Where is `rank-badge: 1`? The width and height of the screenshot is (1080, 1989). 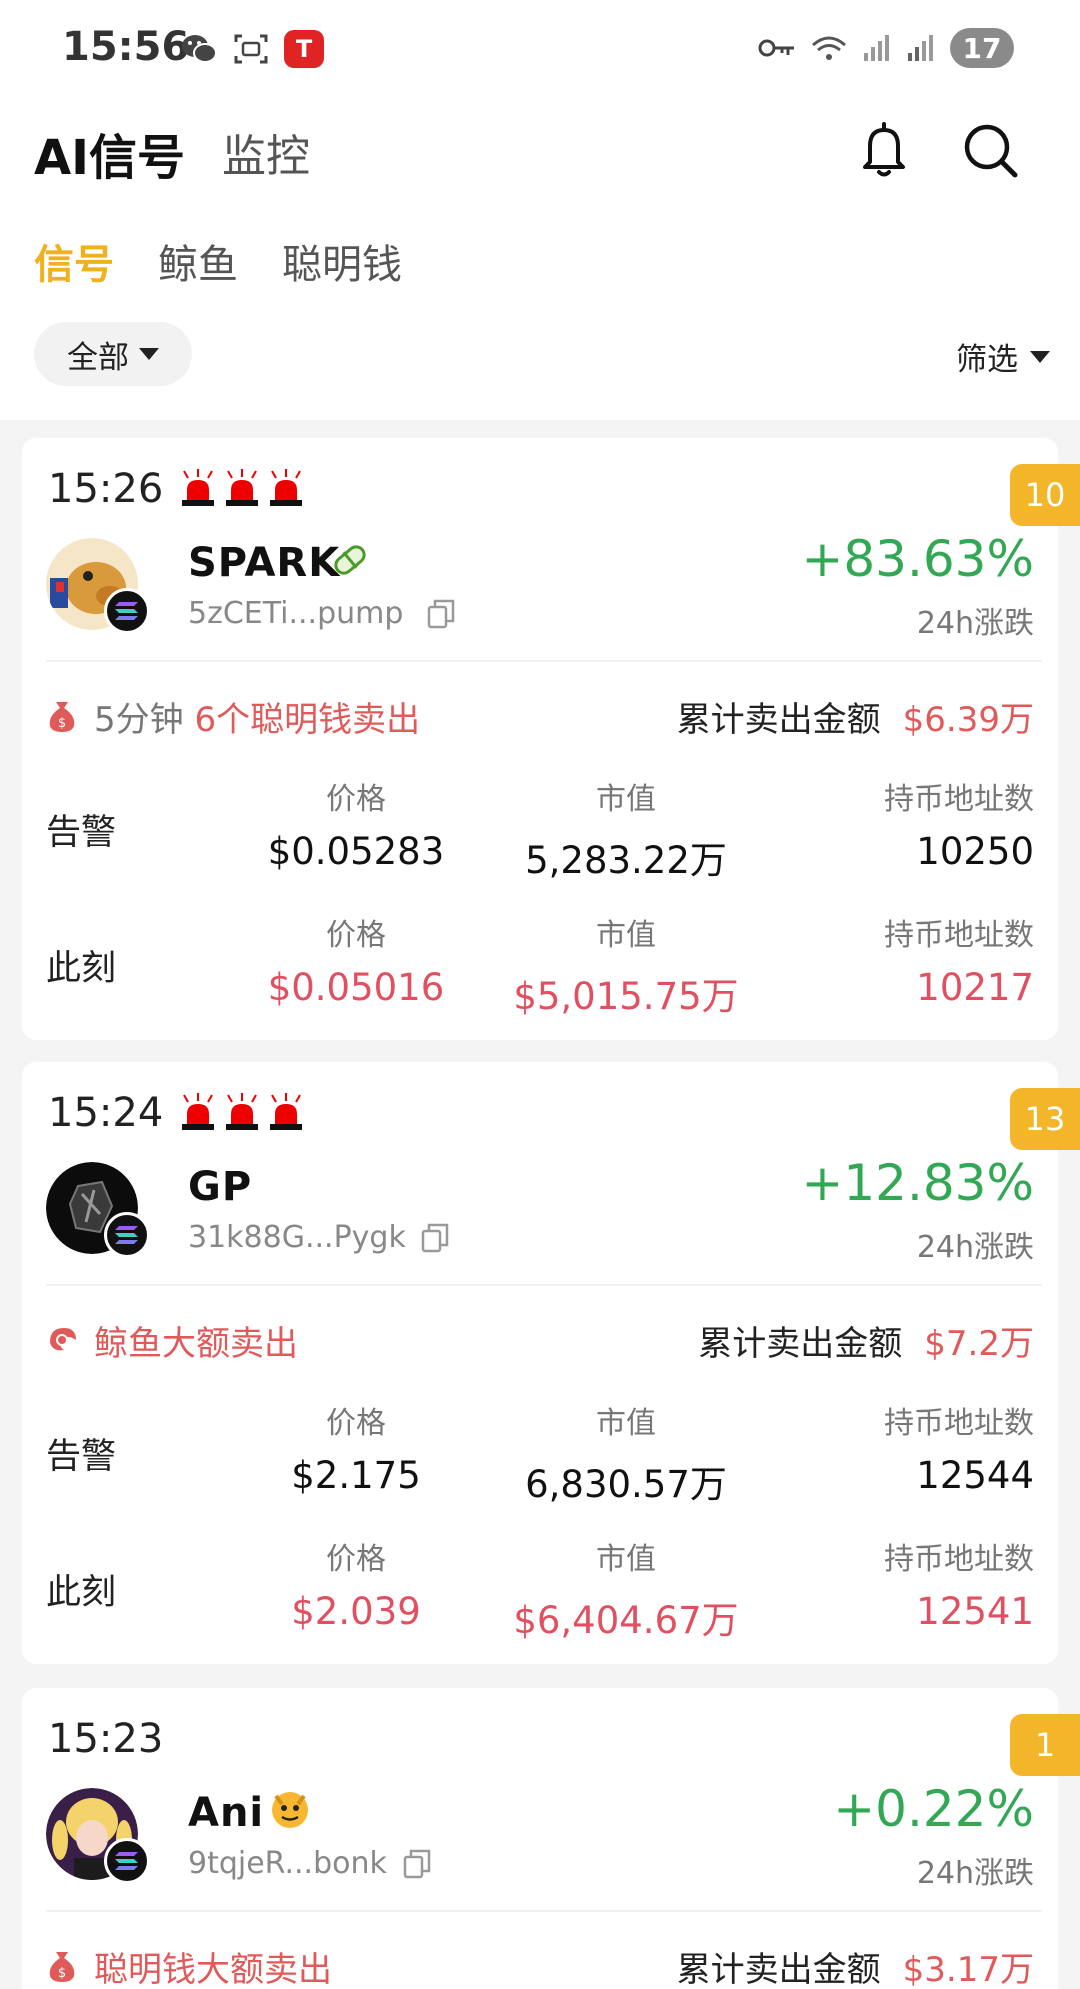
rank-badge: 1 is located at coordinates (1045, 1745).